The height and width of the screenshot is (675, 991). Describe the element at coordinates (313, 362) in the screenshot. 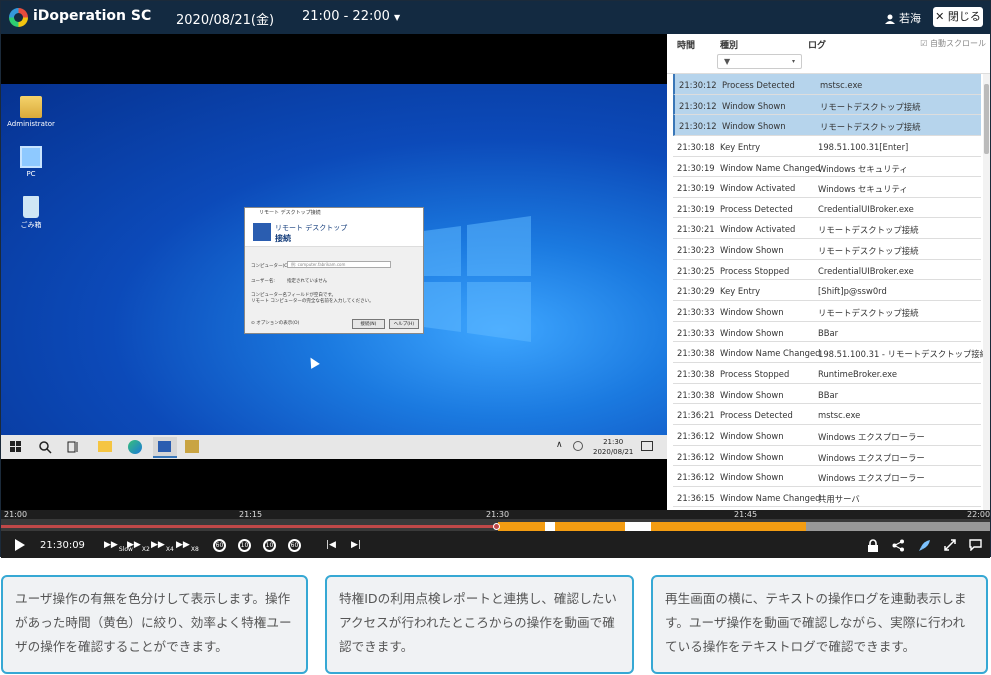

I see `mouse-cursor-icon` at that location.